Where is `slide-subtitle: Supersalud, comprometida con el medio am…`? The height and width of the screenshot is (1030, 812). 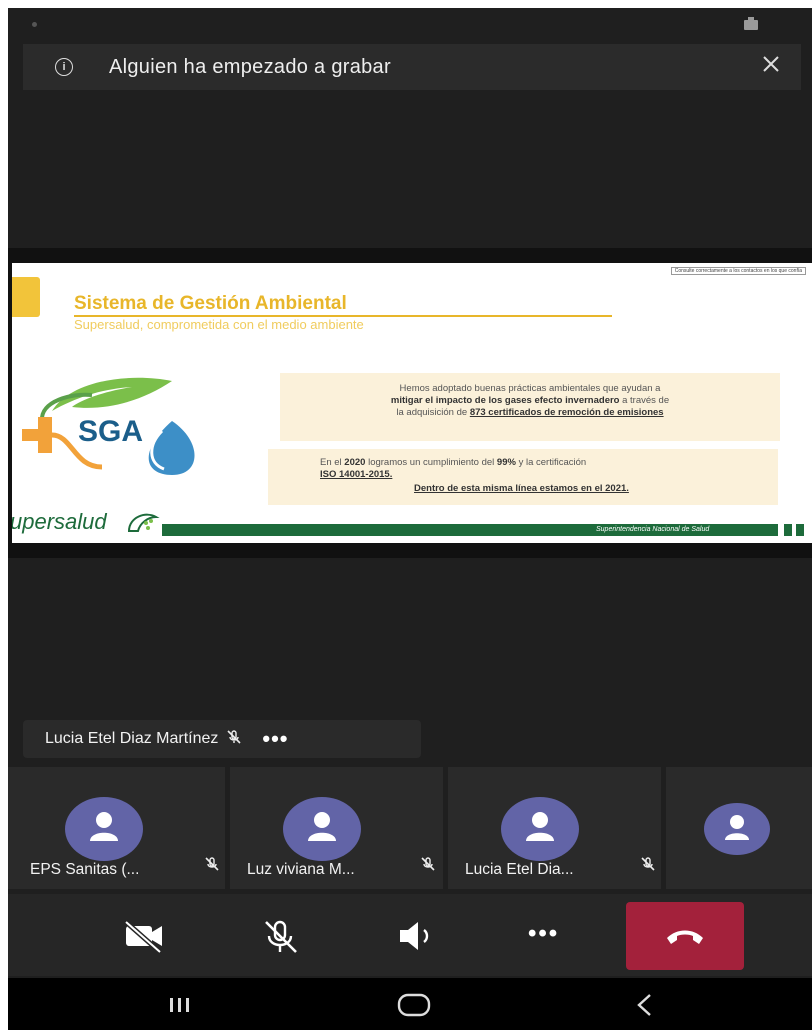 slide-subtitle: Supersalud, comprometida con el medio am… is located at coordinates (219, 324).